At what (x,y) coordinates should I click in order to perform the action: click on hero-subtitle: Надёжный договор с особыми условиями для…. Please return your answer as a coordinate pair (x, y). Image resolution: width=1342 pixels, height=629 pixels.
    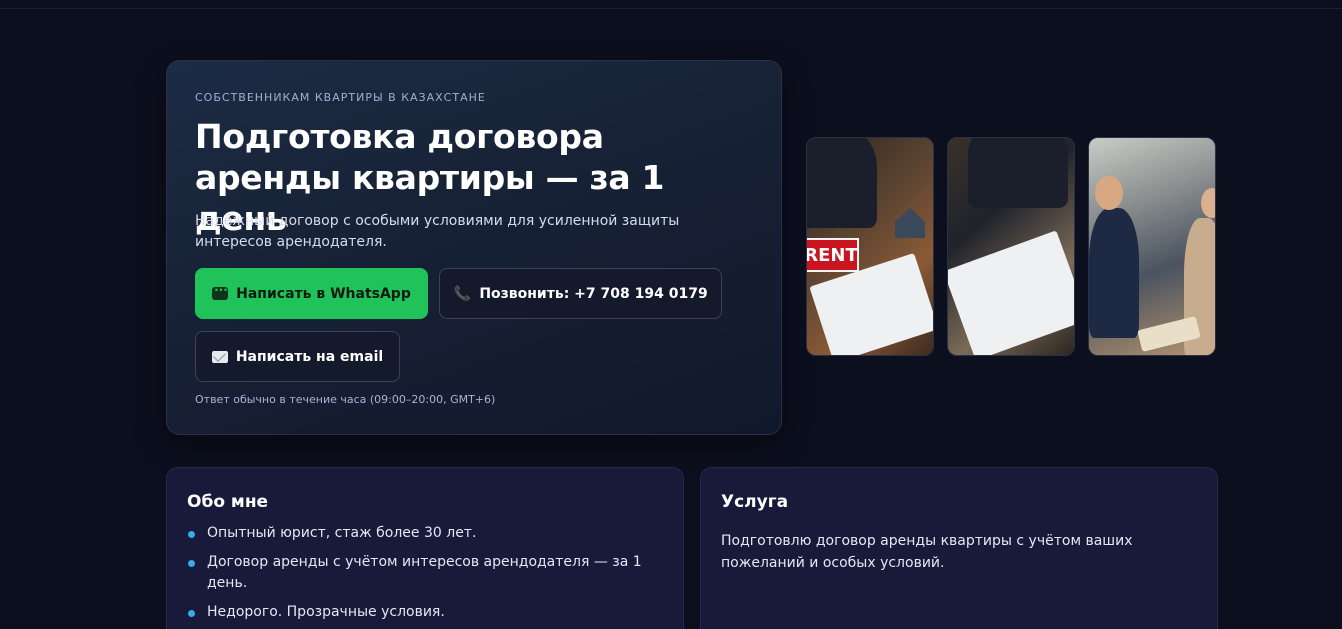
    Looking at the image, I should click on (437, 231).